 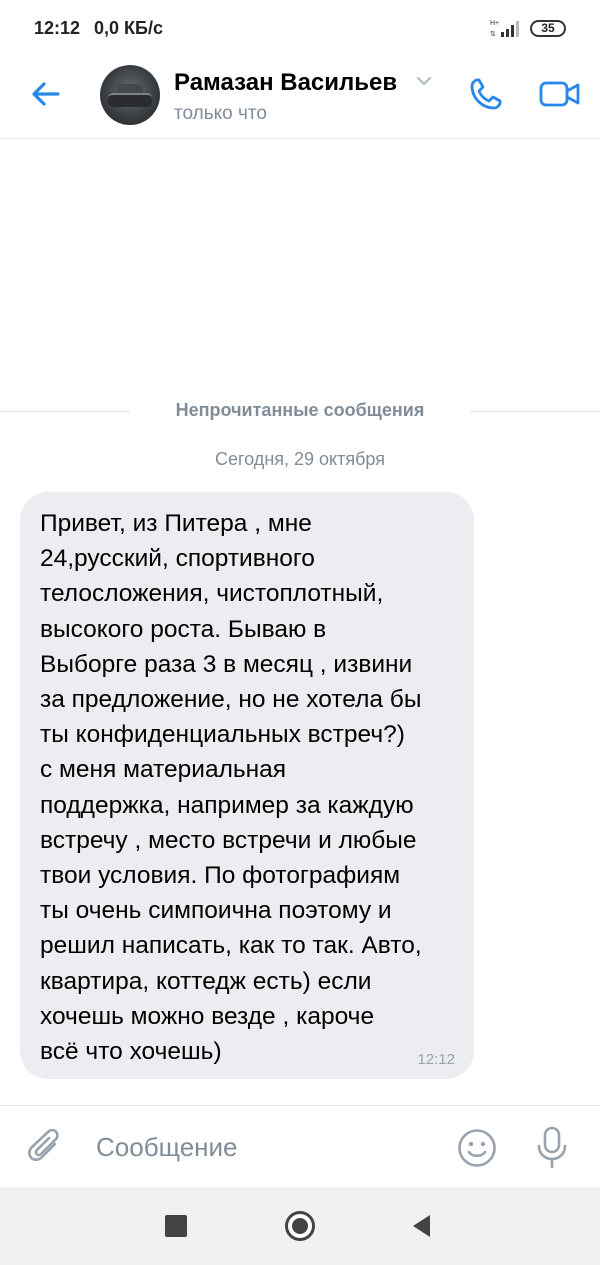 I want to click on circle-icon, so click(x=300, y=1226).